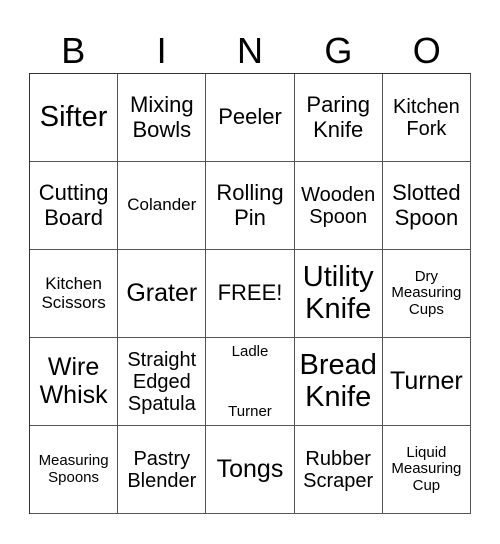 The height and width of the screenshot is (544, 500). I want to click on bingo-cell: Cutting Board, so click(74, 206).